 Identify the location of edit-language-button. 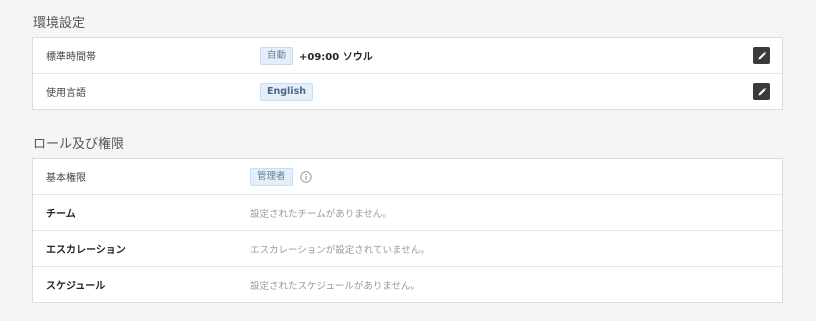
(761, 91).